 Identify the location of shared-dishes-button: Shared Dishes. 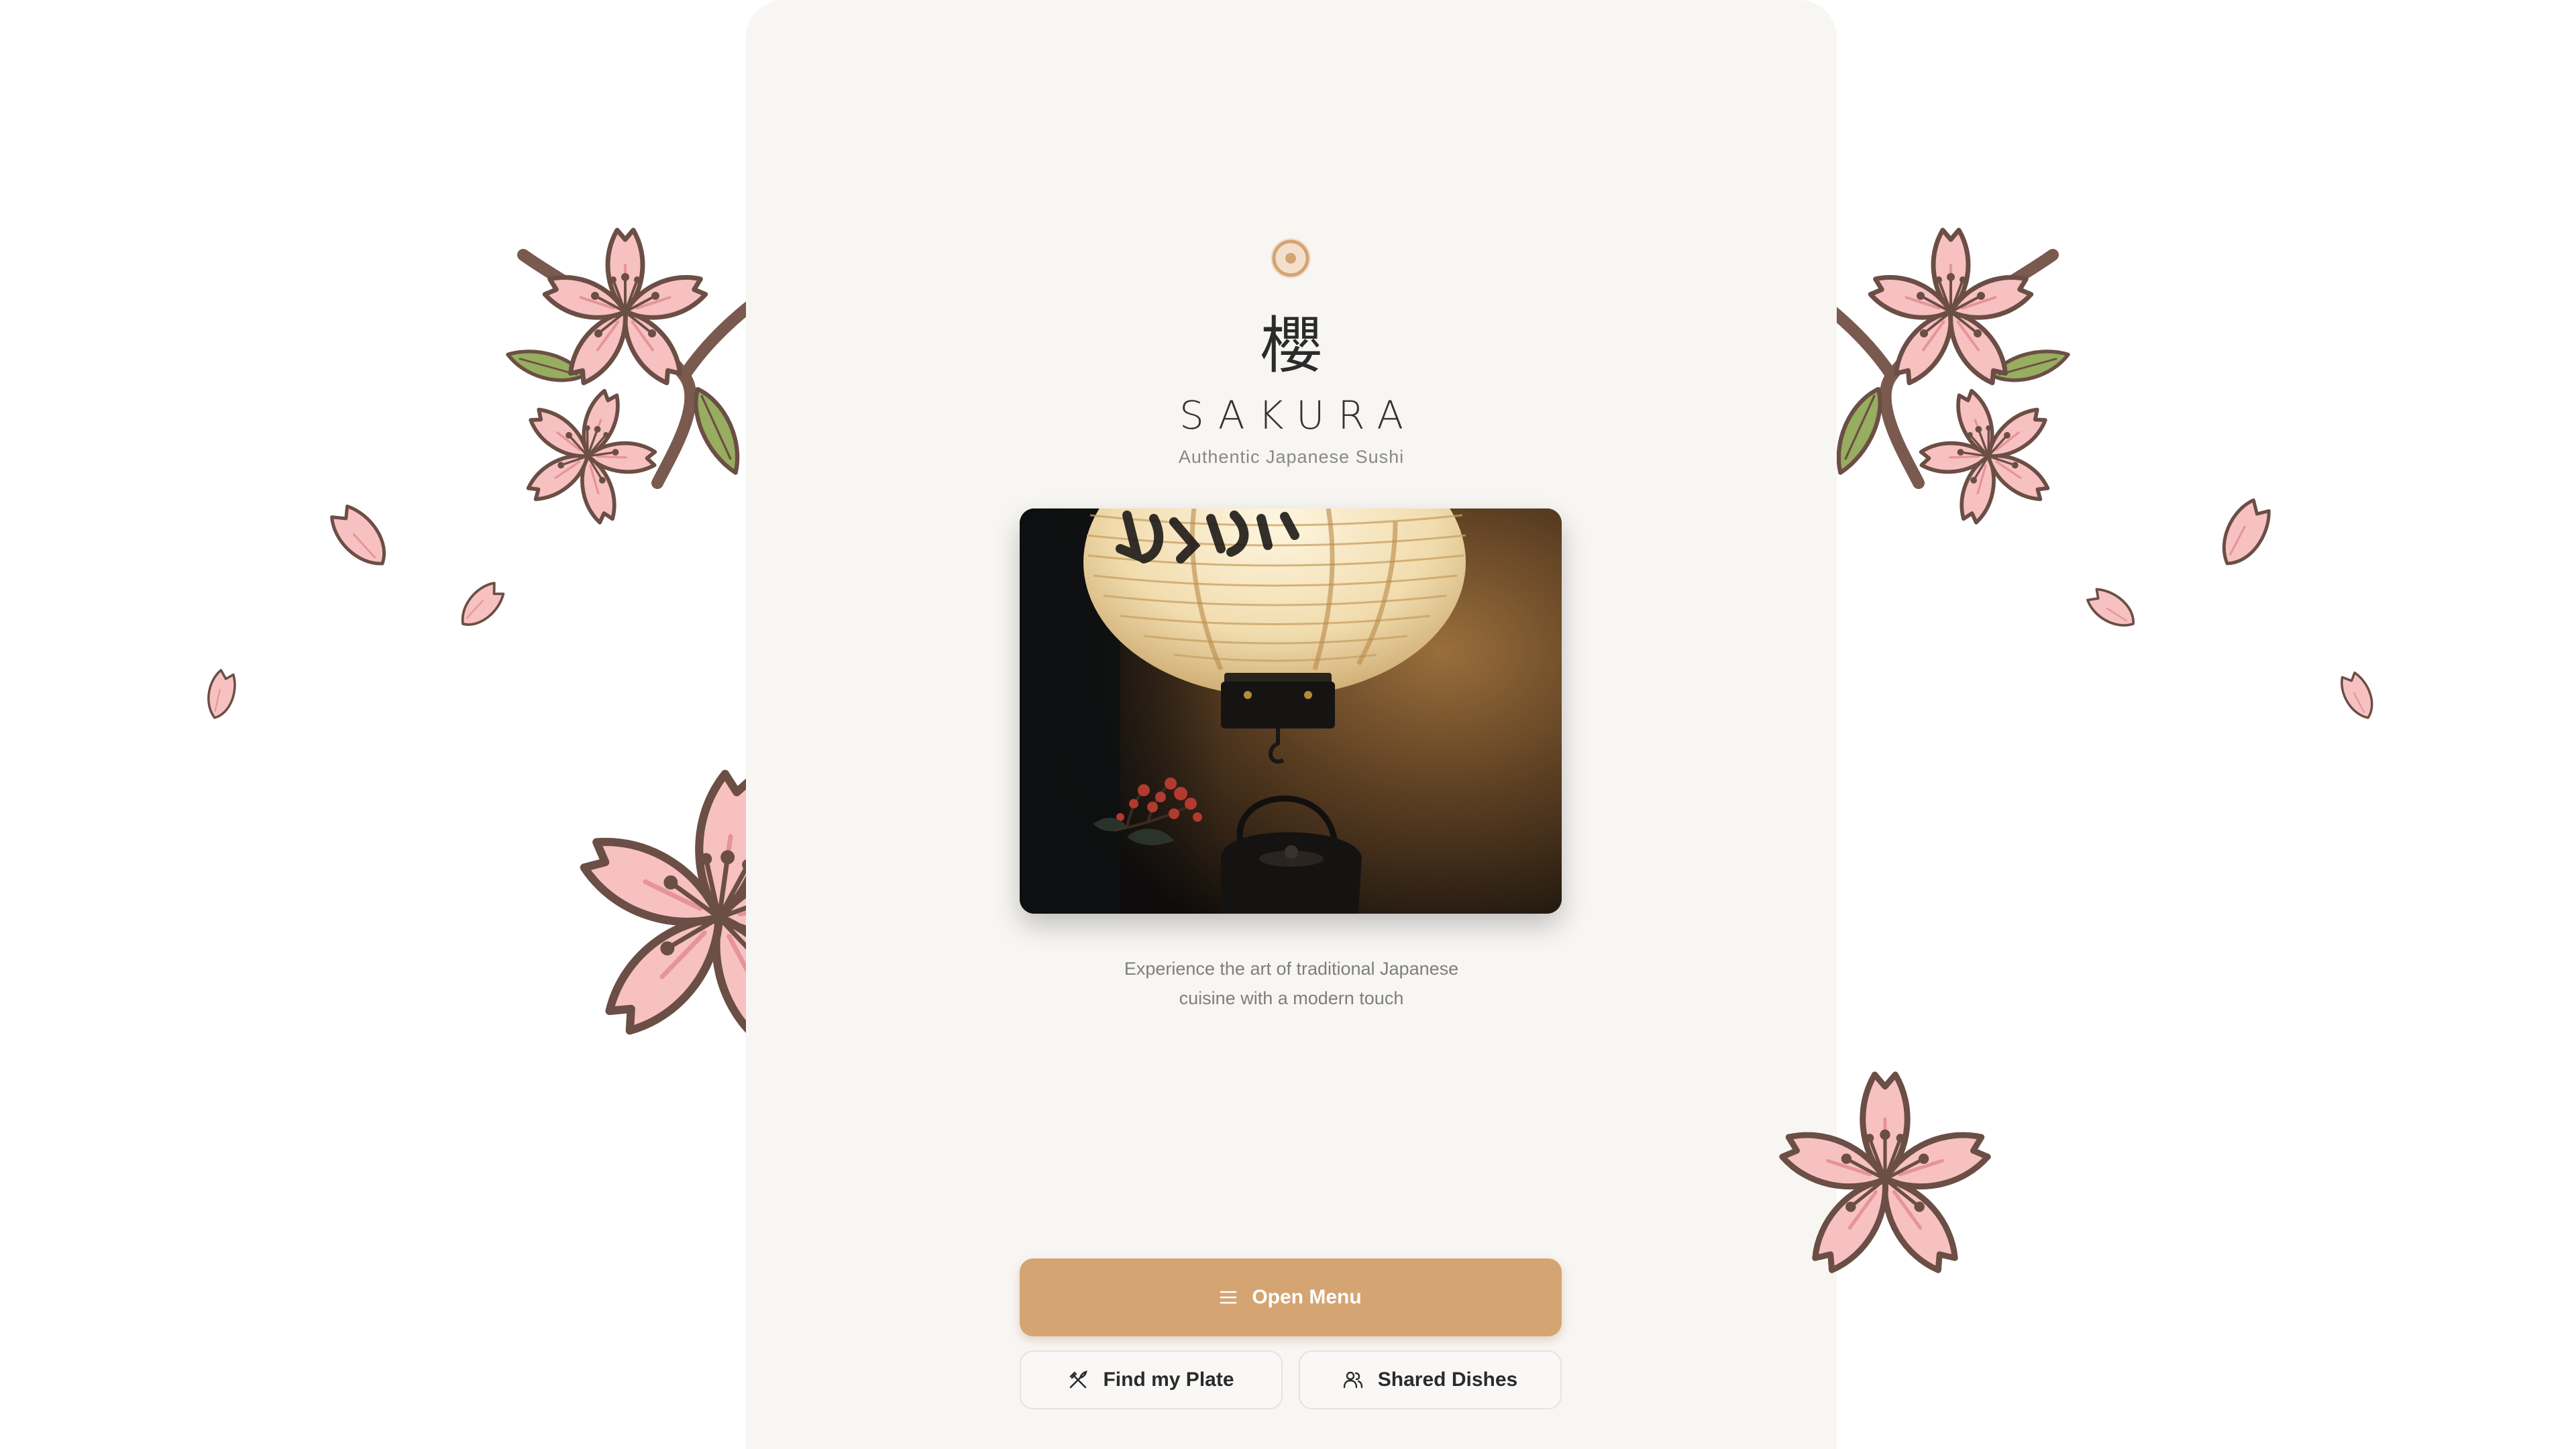
(1430, 1379).